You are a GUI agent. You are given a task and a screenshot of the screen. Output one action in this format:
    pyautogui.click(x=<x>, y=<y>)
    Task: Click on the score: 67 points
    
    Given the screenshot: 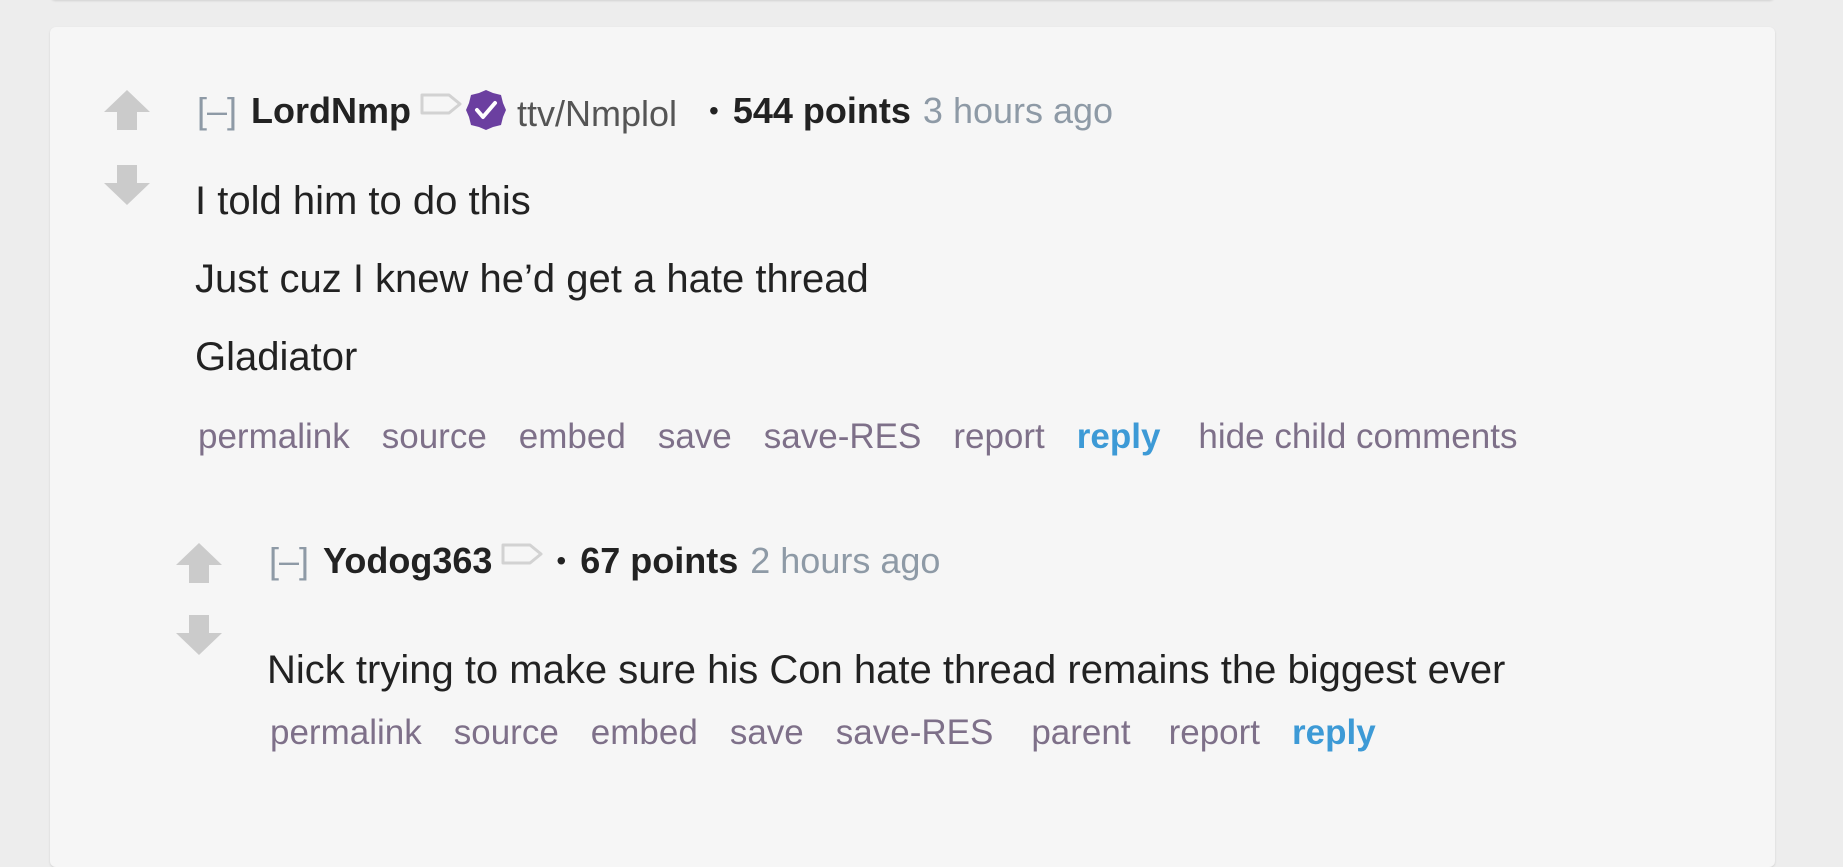 What is the action you would take?
    pyautogui.click(x=659, y=560)
    